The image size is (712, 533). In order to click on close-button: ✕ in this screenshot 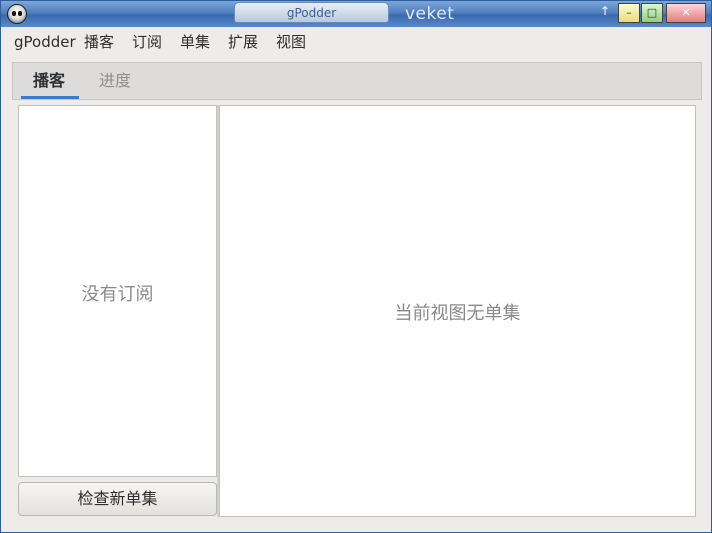, I will do `click(686, 13)`.